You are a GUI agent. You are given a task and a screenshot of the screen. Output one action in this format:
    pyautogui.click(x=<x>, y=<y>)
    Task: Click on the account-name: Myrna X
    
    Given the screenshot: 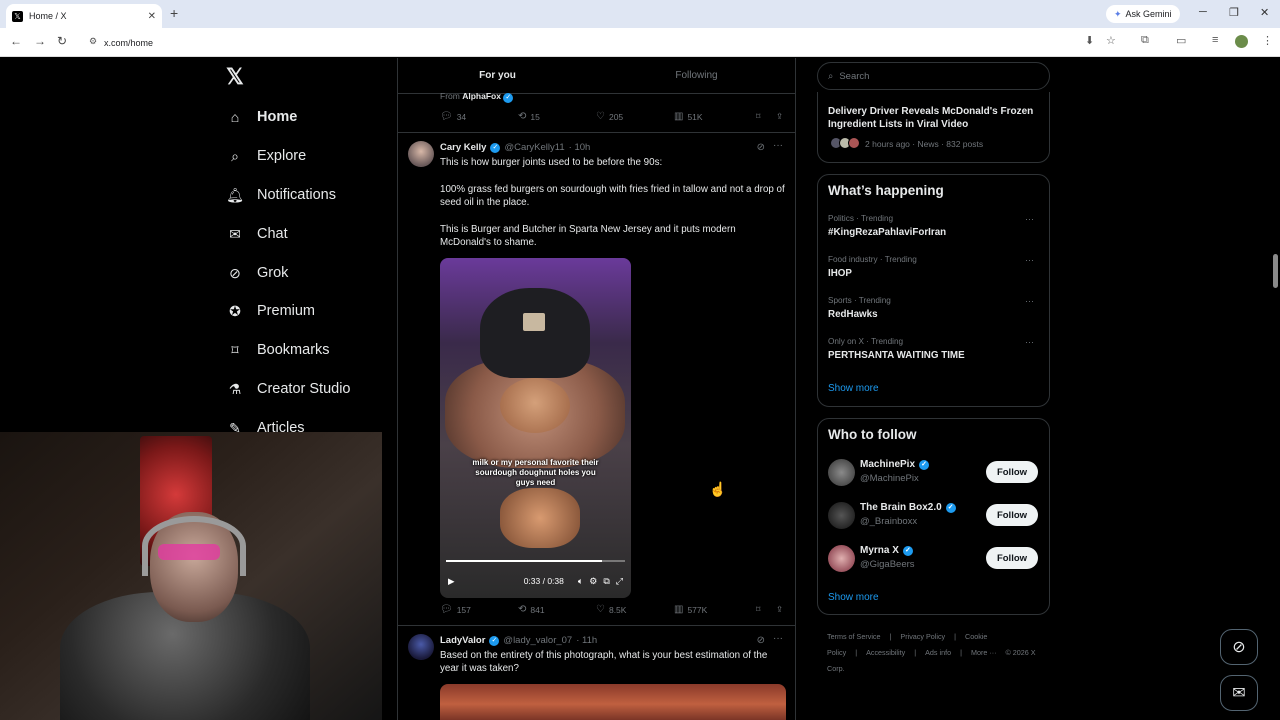 What is the action you would take?
    pyautogui.click(x=879, y=550)
    